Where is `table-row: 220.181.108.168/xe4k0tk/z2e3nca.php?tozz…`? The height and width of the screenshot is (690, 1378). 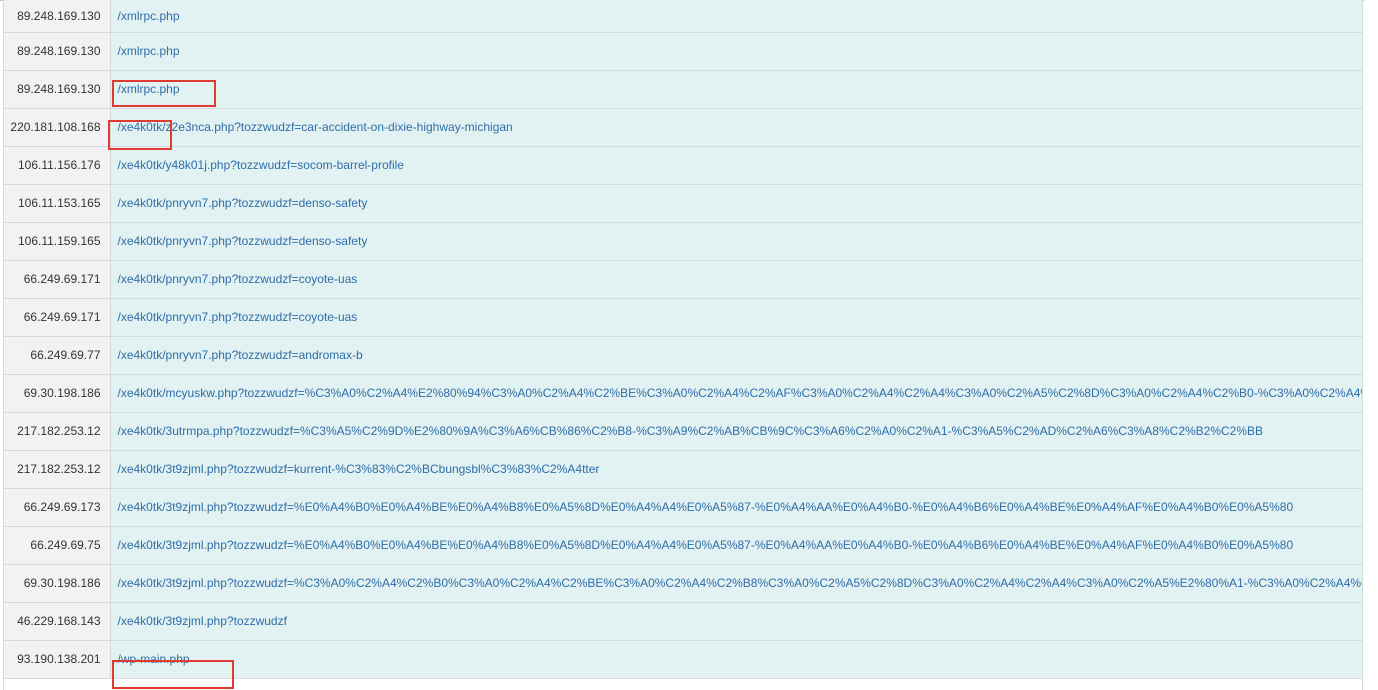
table-row: 220.181.108.168/xe4k0tk/z2e3nca.php?tozz… is located at coordinates (683, 127).